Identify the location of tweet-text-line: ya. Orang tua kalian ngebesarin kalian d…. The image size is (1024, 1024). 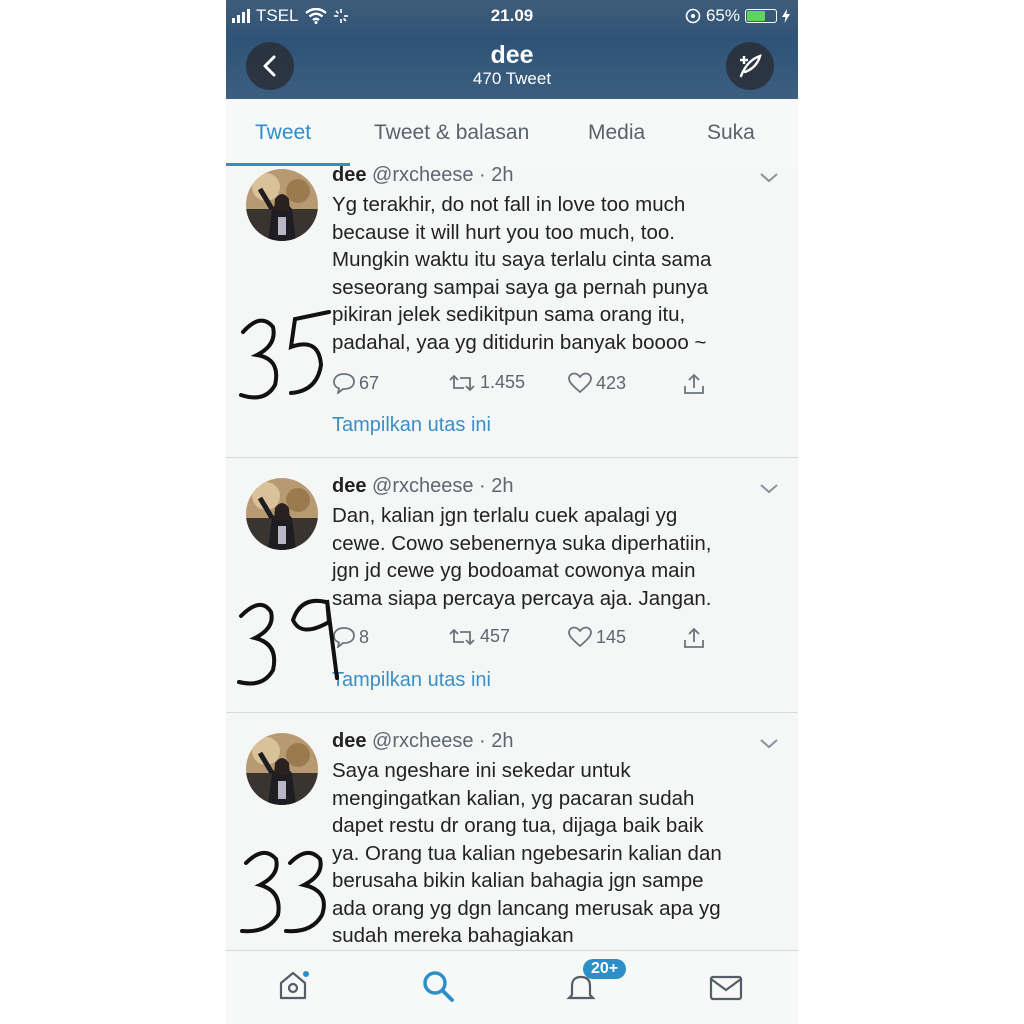
(527, 853).